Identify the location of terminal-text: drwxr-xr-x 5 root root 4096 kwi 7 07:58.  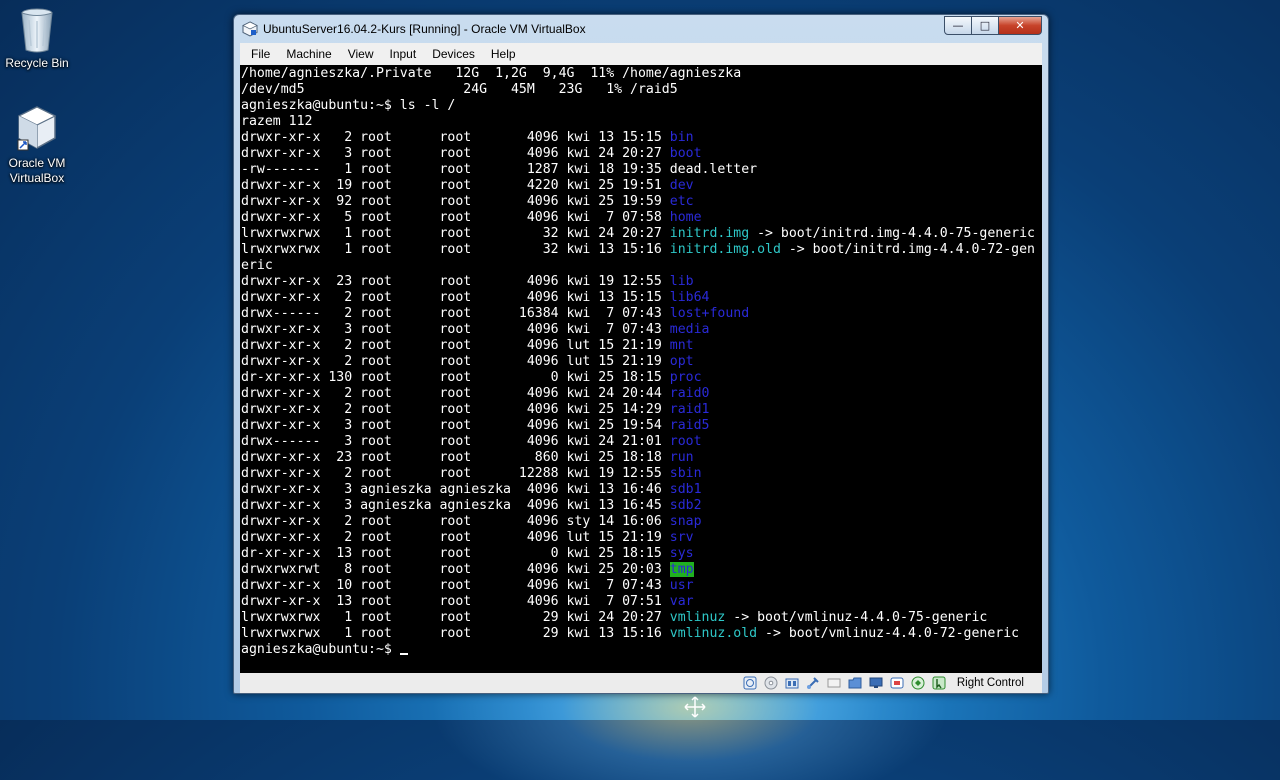
(455, 217).